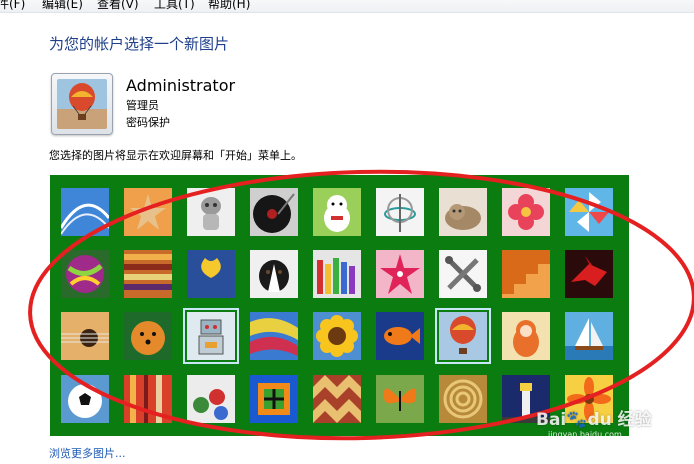 This screenshot has height=464, width=694. I want to click on picture-option-spiral-basket, so click(463, 399).